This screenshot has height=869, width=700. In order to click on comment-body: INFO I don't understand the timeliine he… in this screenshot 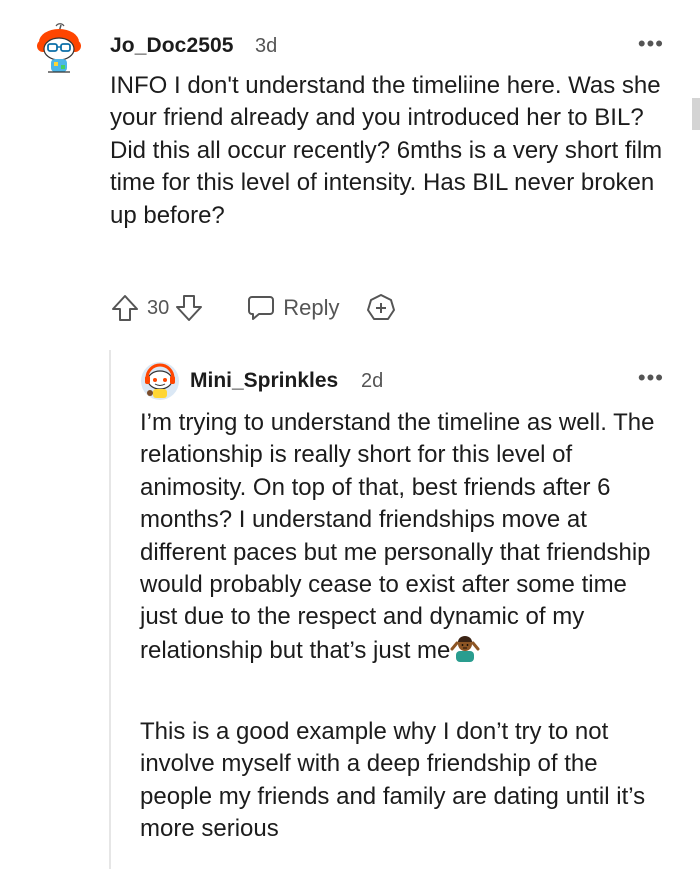, I will do `click(386, 150)`.